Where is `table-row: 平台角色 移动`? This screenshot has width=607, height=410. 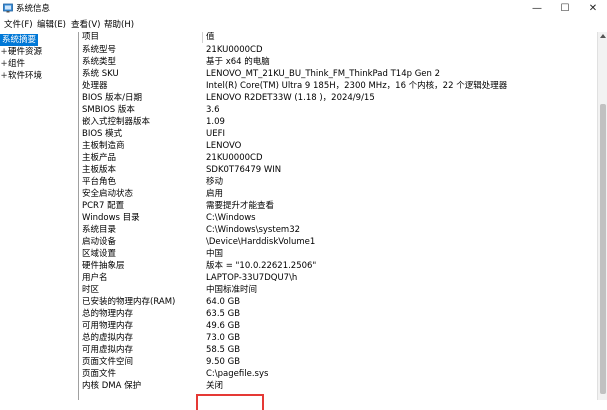
table-row: 平台角色 移动 is located at coordinates (338, 182).